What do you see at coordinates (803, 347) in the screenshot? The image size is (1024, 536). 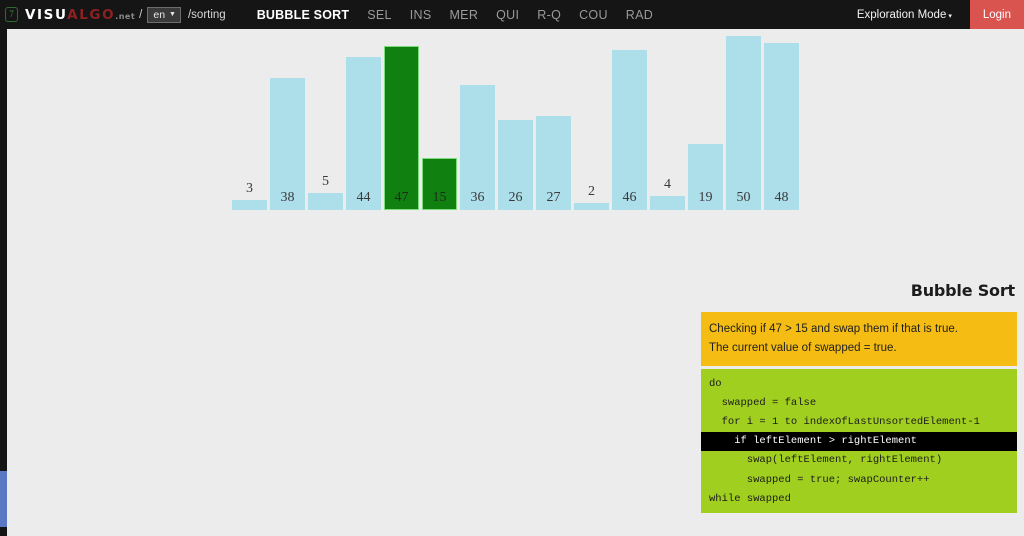 I see `status-line: The current value of swapped = true.` at bounding box center [803, 347].